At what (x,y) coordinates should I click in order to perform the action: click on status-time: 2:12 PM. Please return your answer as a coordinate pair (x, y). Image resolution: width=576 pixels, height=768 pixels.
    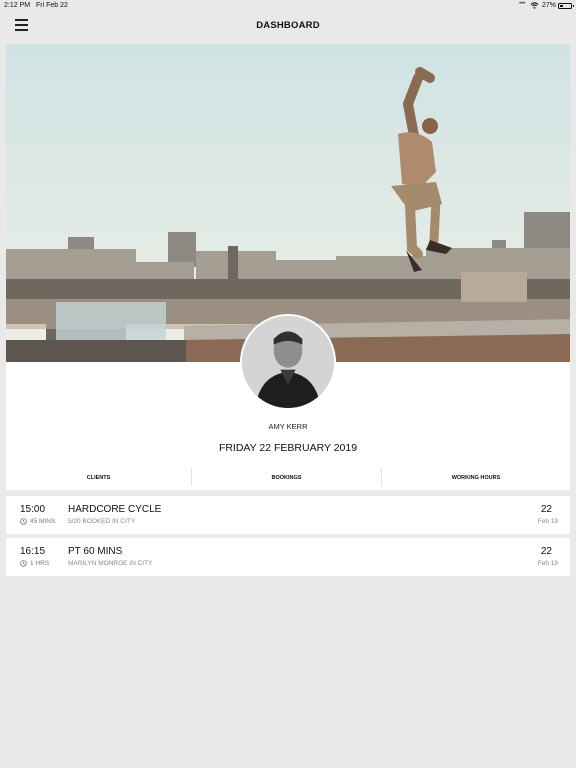
    Looking at the image, I should click on (17, 5).